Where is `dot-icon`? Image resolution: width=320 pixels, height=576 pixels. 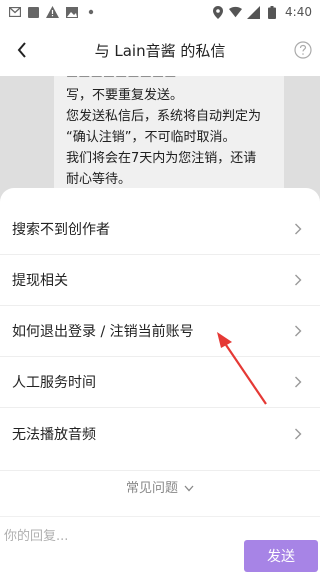 dot-icon is located at coordinates (90, 12).